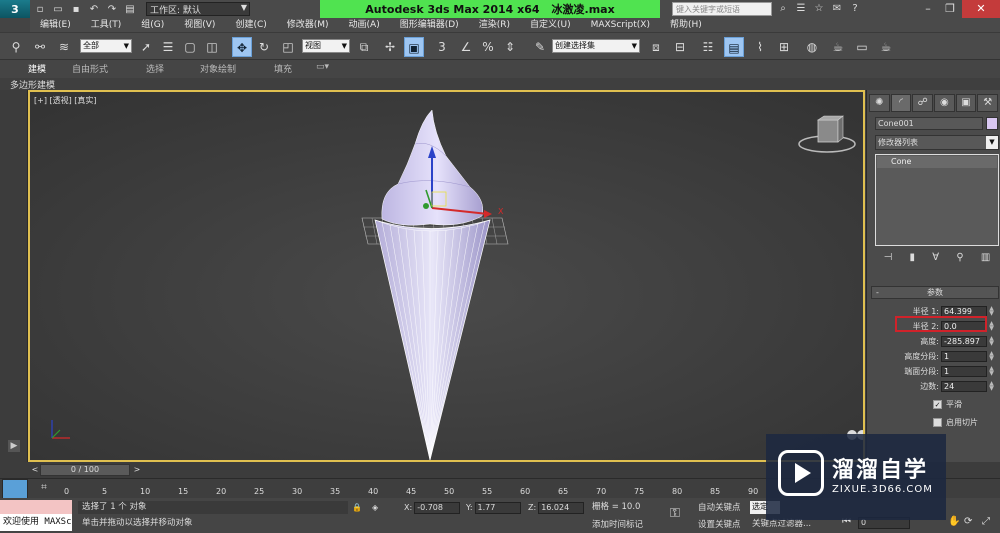 This screenshot has height=533, width=1000. Describe the element at coordinates (959, 260) in the screenshot. I see `remove-modifier-icon: ⚲` at that location.